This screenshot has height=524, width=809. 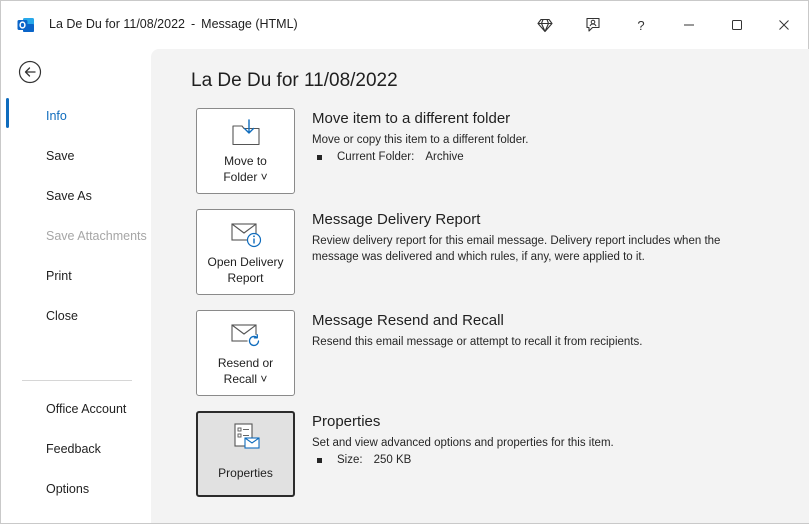 I want to click on current-folder-value: Archive, so click(x=444, y=157).